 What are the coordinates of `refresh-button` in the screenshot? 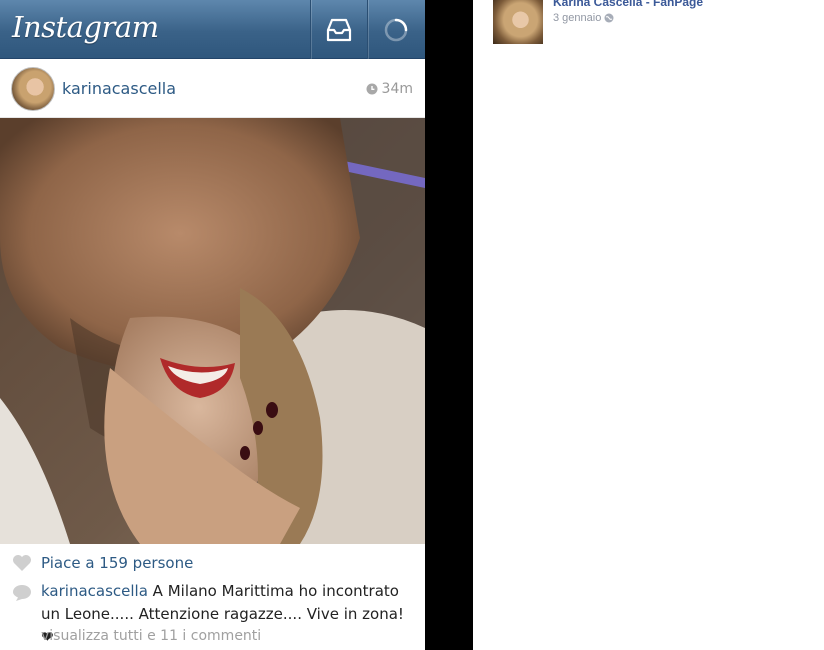 It's located at (395, 29).